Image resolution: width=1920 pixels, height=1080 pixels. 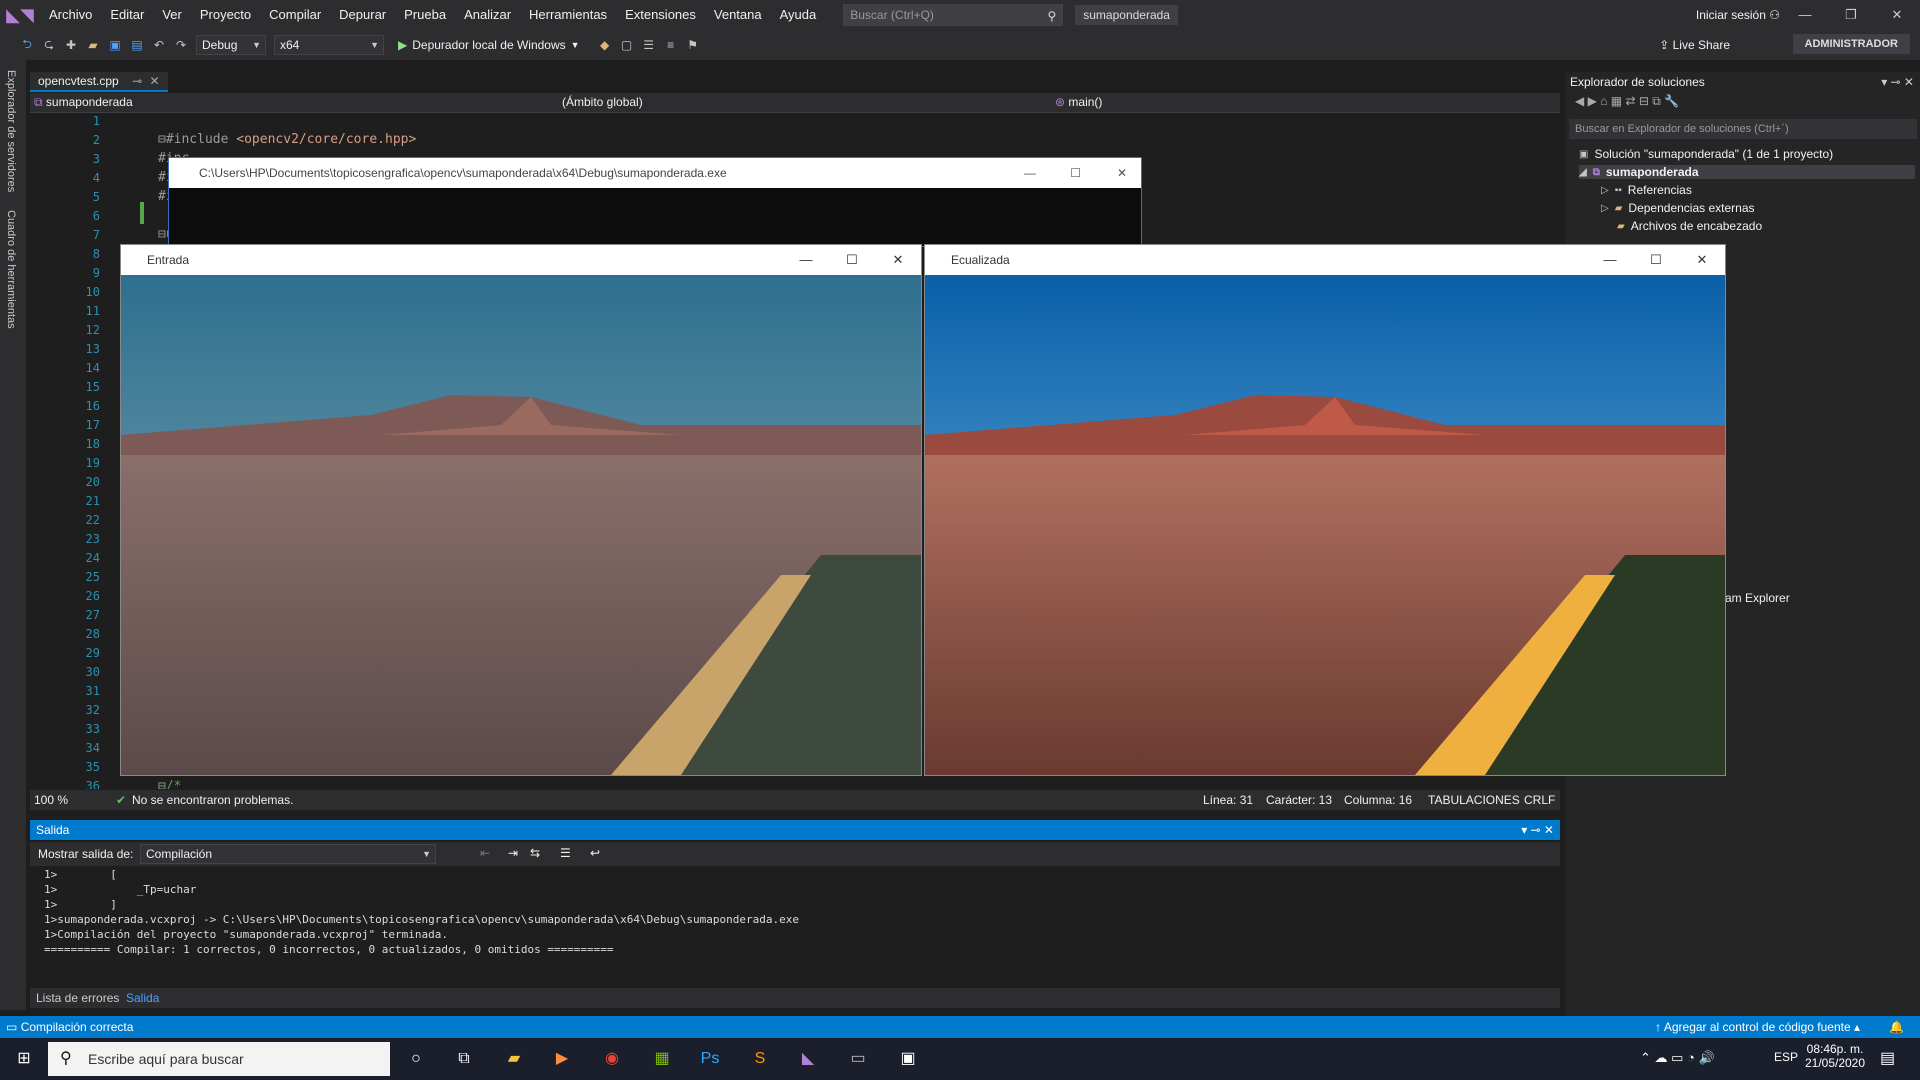 What do you see at coordinates (908, 1059) in the screenshot?
I see `opencv-window-icon: ▣` at bounding box center [908, 1059].